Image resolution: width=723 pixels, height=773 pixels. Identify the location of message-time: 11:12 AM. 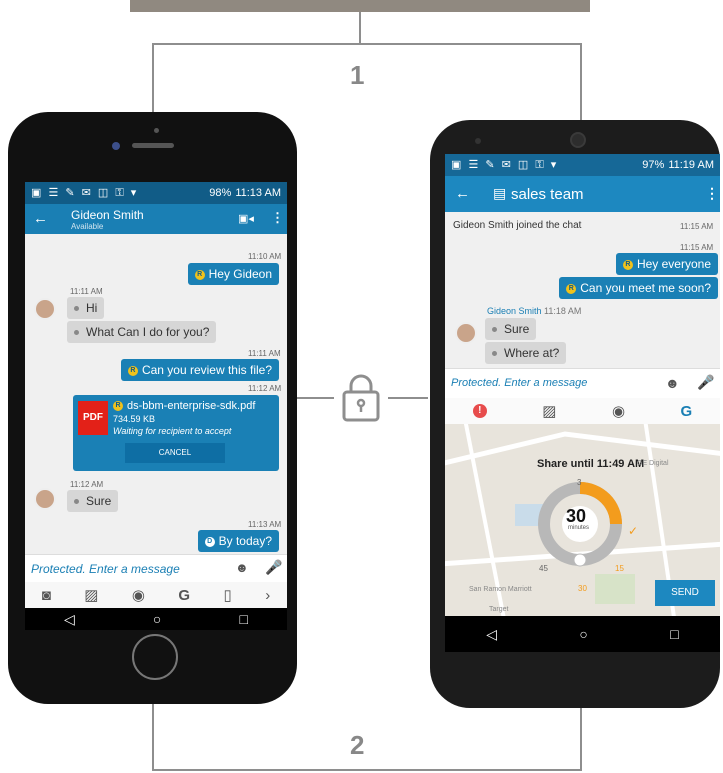
(87, 484).